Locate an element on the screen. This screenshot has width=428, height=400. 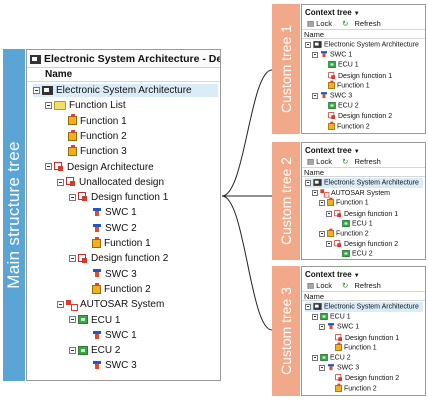
swc-icon is located at coordinates (97, 228).